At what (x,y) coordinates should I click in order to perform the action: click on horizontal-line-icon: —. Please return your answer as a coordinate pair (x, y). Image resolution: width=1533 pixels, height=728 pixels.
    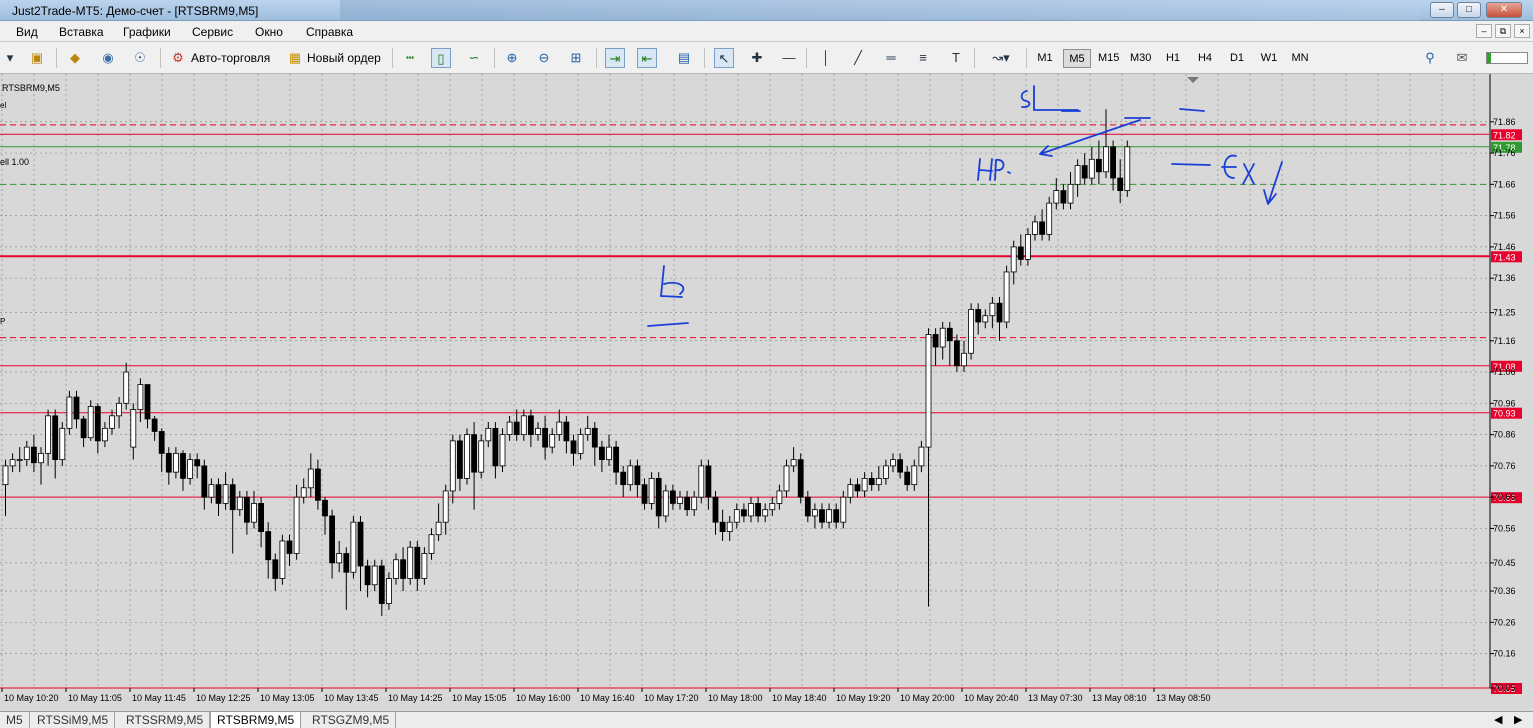
    Looking at the image, I should click on (789, 58).